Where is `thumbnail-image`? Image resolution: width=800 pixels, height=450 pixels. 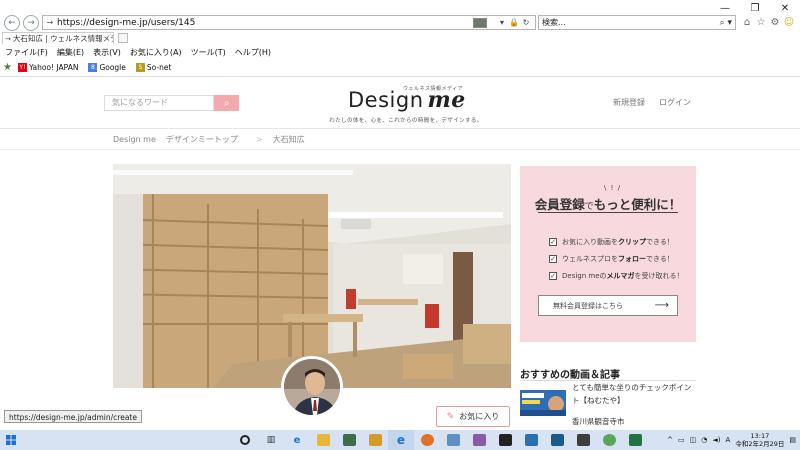
thumbnail-image is located at coordinates (543, 403).